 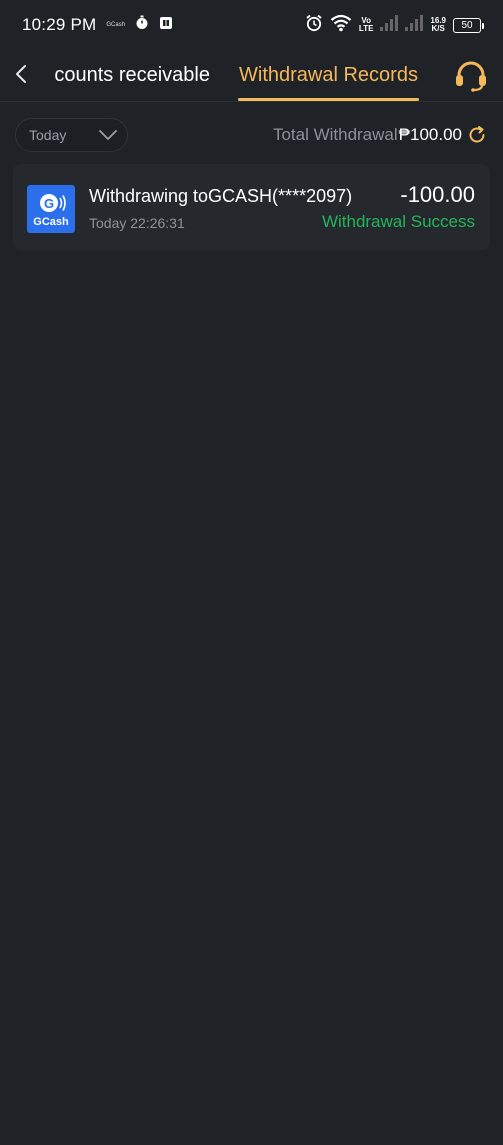 What do you see at coordinates (97, 25) in the screenshot?
I see `status-bar-left: 10:29 PM GCash` at bounding box center [97, 25].